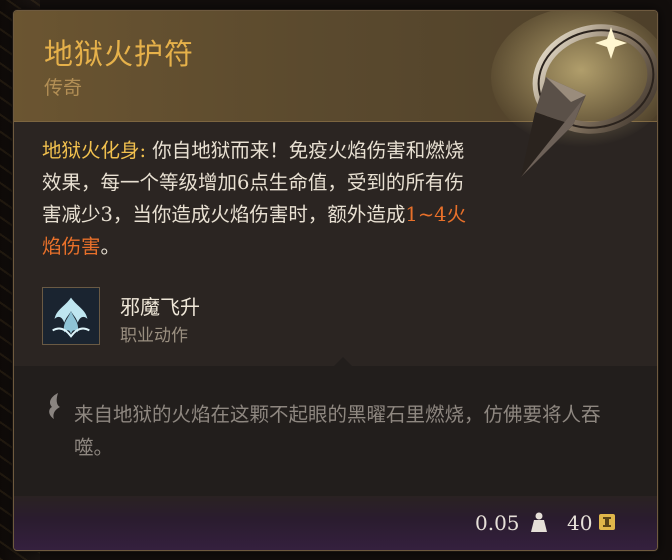 The image size is (672, 560). What do you see at coordinates (497, 523) in the screenshot?
I see `item-weight: 0.05` at bounding box center [497, 523].